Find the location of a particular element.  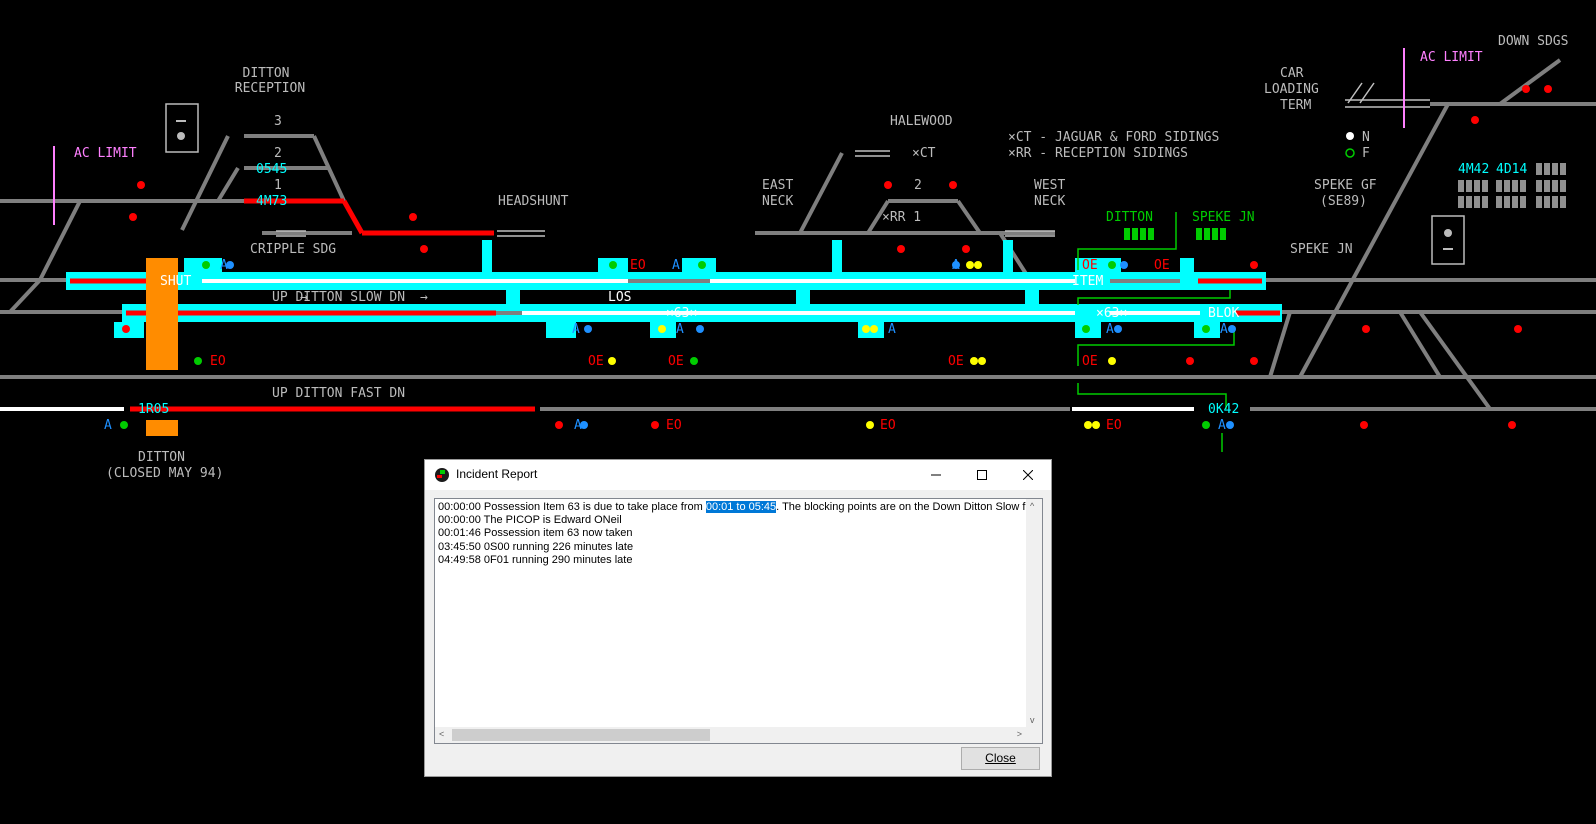

label-car-loading: CAR is located at coordinates (1292, 73).